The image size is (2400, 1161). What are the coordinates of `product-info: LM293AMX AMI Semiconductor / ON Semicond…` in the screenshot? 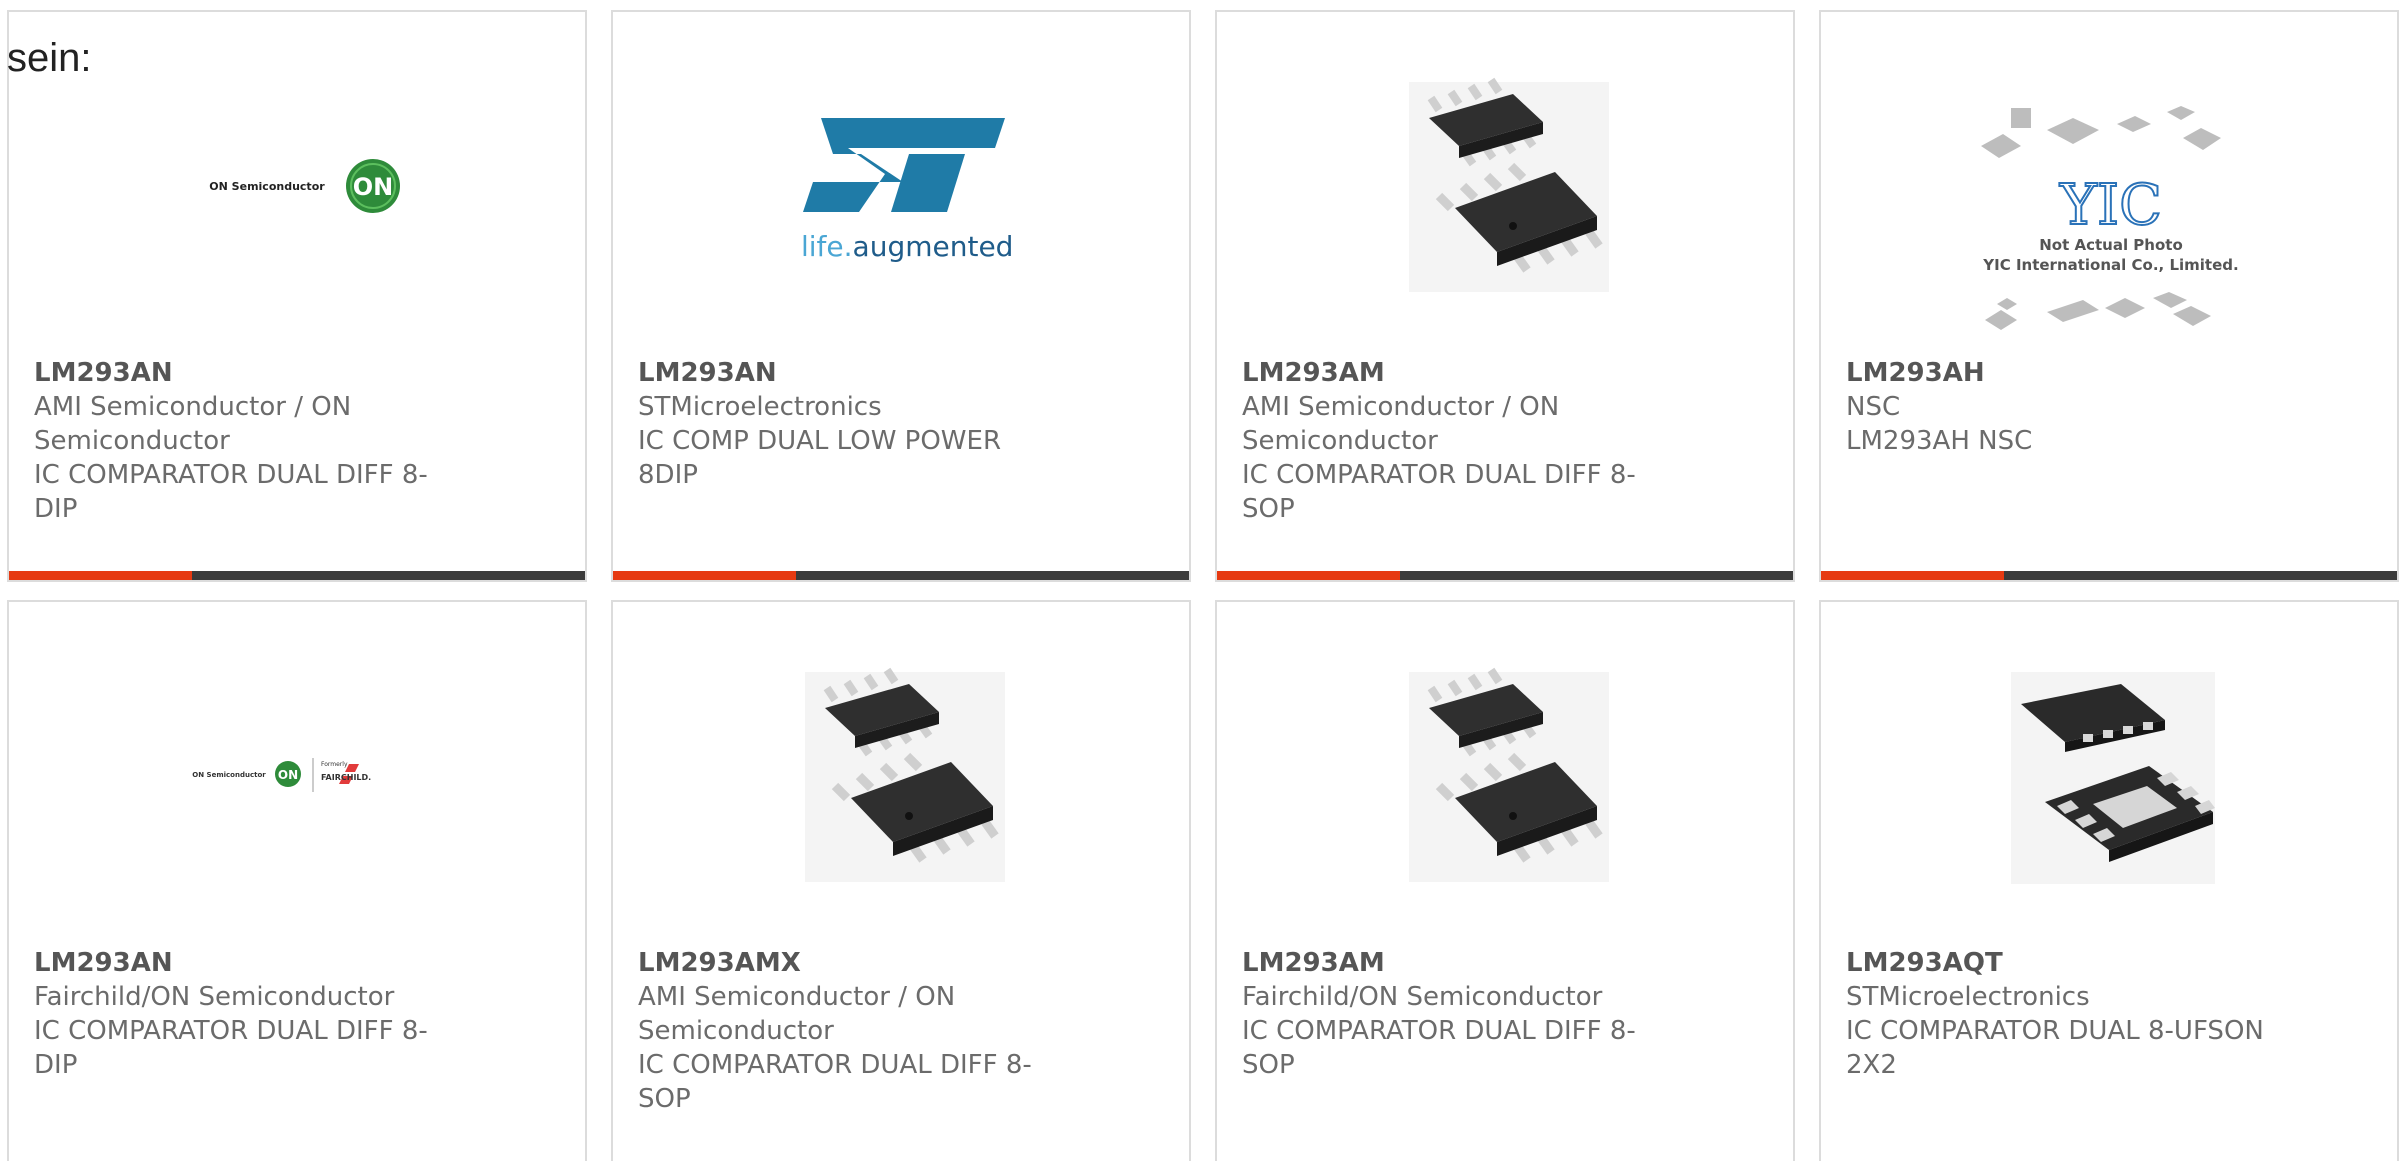 It's located at (848, 1031).